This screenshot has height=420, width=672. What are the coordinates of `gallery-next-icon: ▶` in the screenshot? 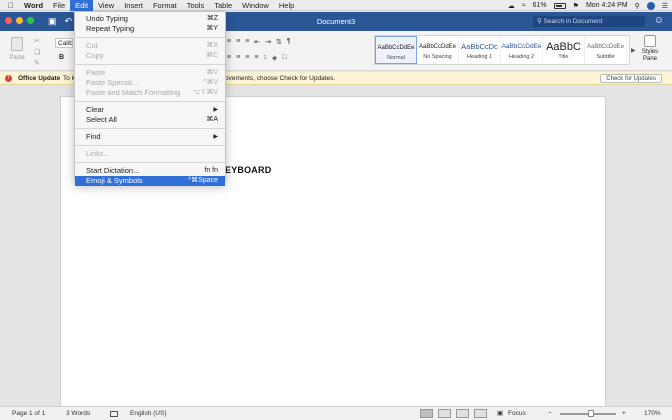 It's located at (633, 50).